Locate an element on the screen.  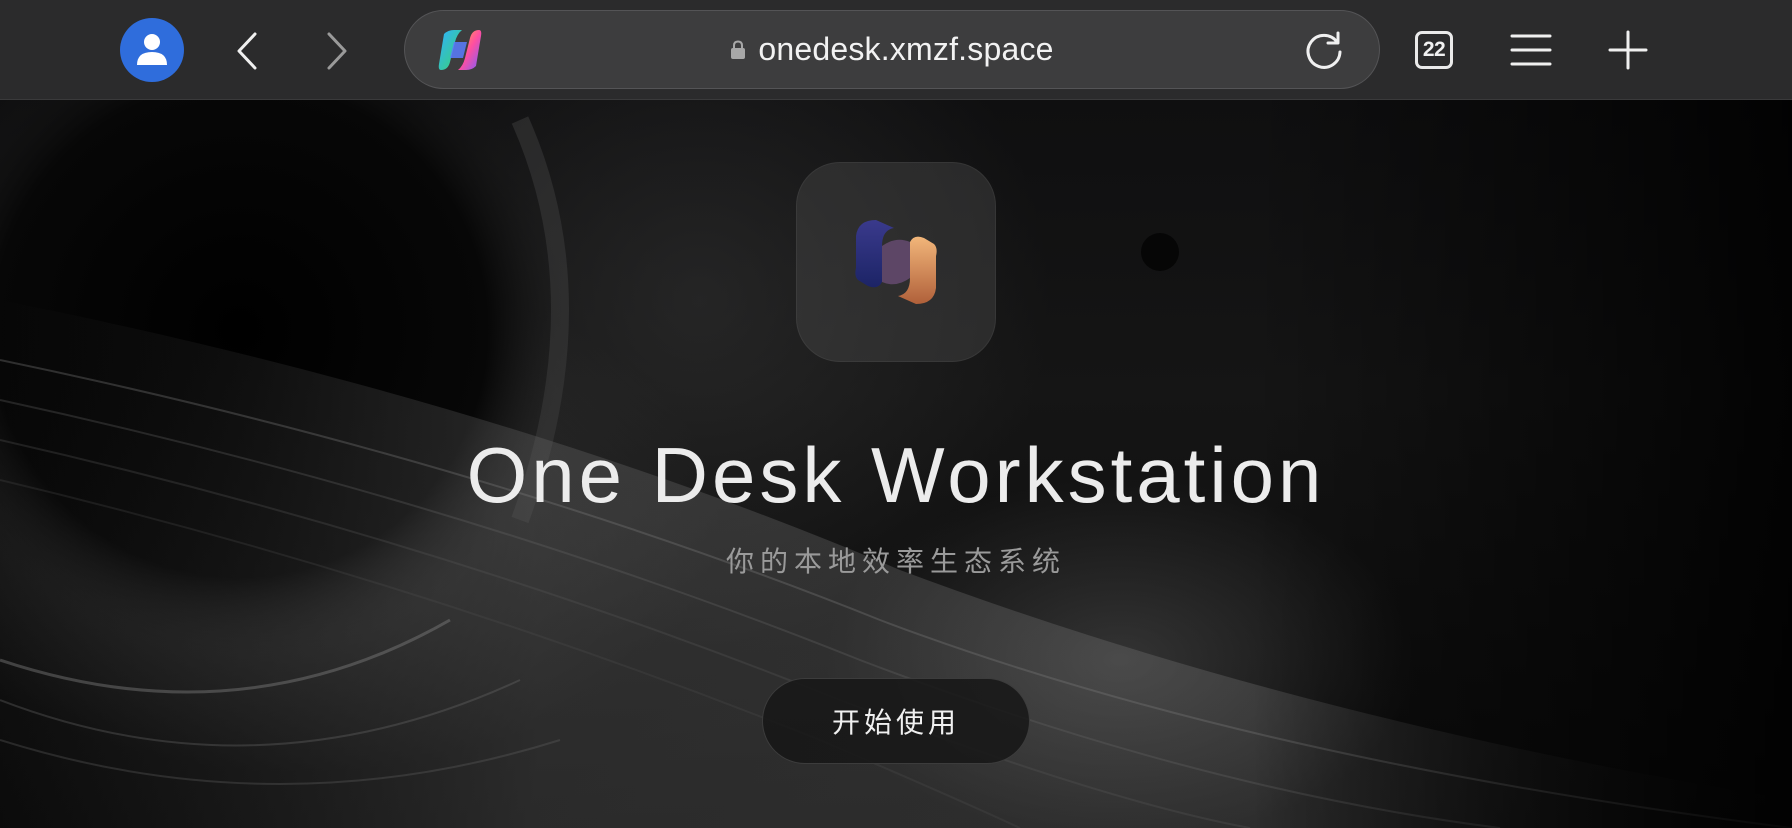
tabs-icon: 22 is located at coordinates (1434, 50).